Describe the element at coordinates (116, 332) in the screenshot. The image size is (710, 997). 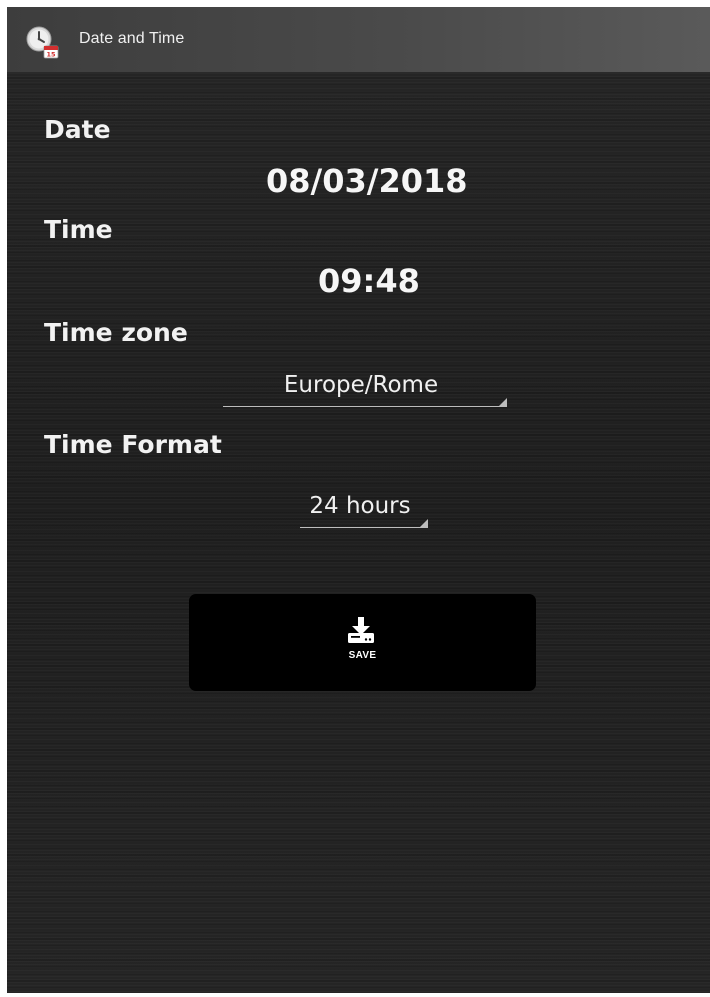
I see `timezone-label: Time zone` at that location.